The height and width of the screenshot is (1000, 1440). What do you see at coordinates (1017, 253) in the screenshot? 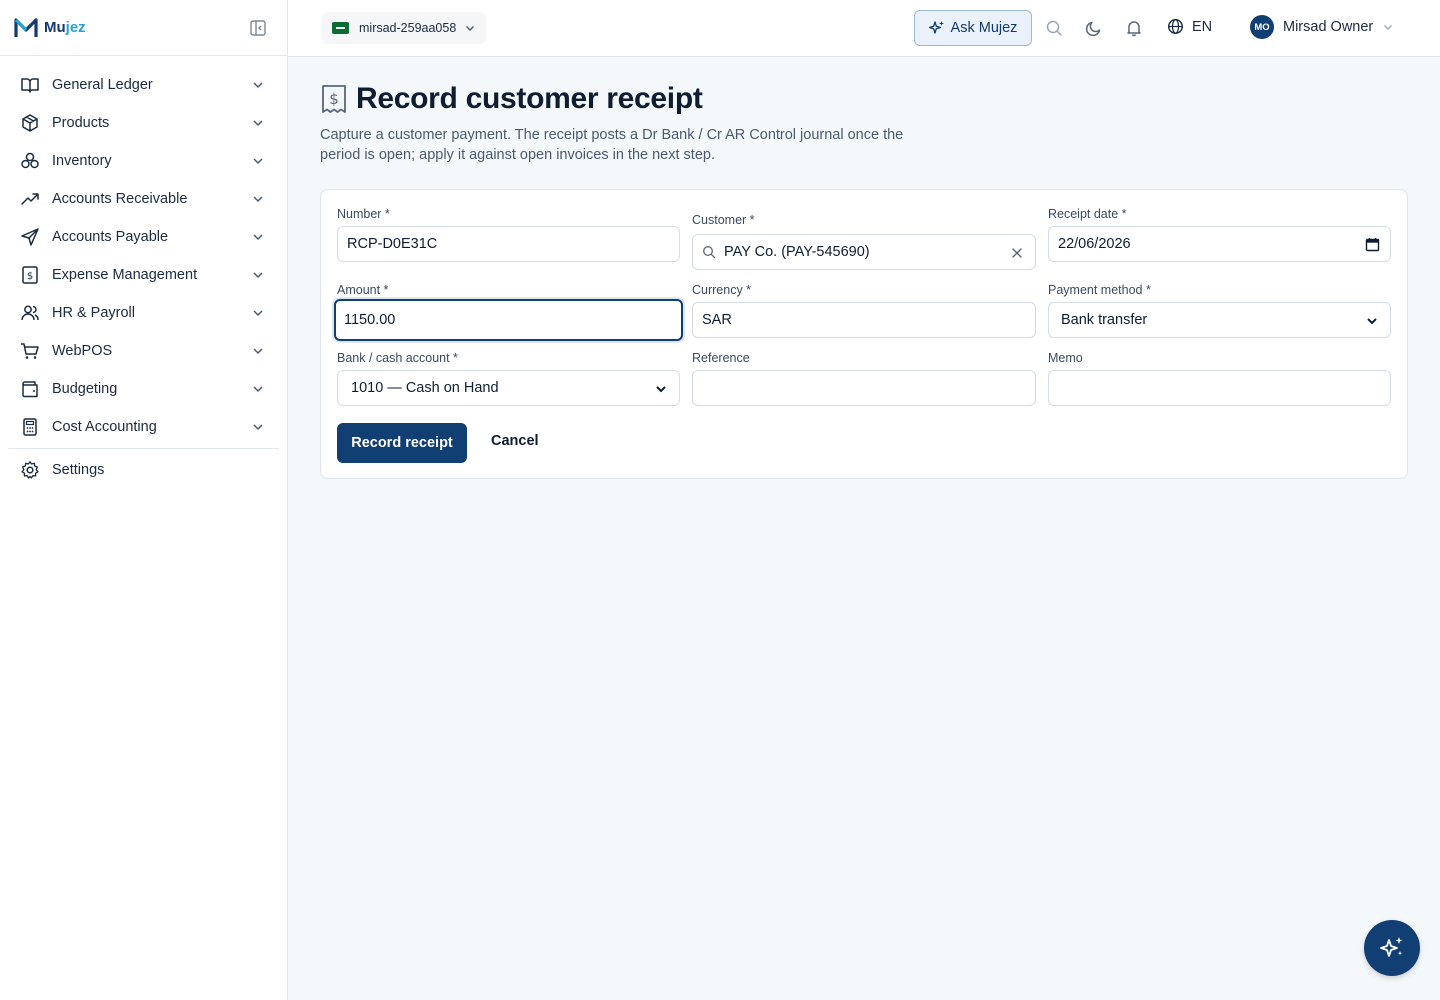
I see `clear-icon` at bounding box center [1017, 253].